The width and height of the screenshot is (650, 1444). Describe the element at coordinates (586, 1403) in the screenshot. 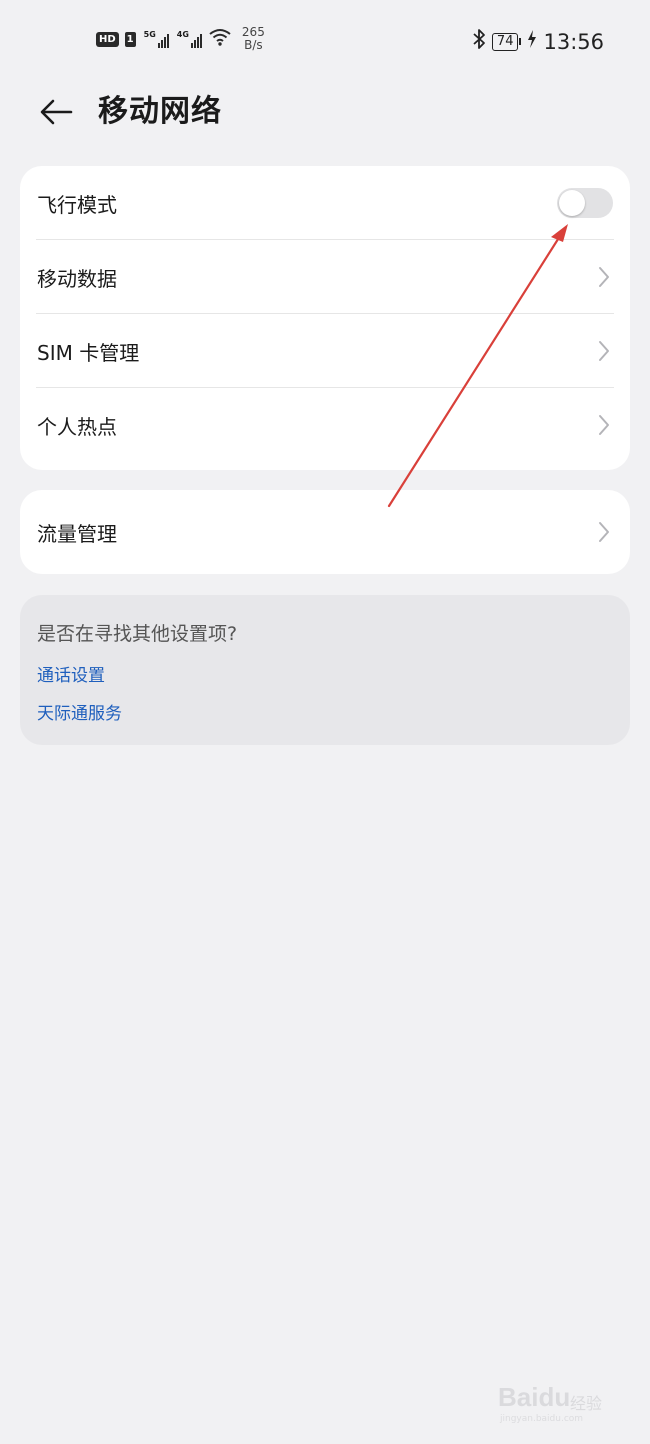

I see `watermark-sub: 经验` at that location.